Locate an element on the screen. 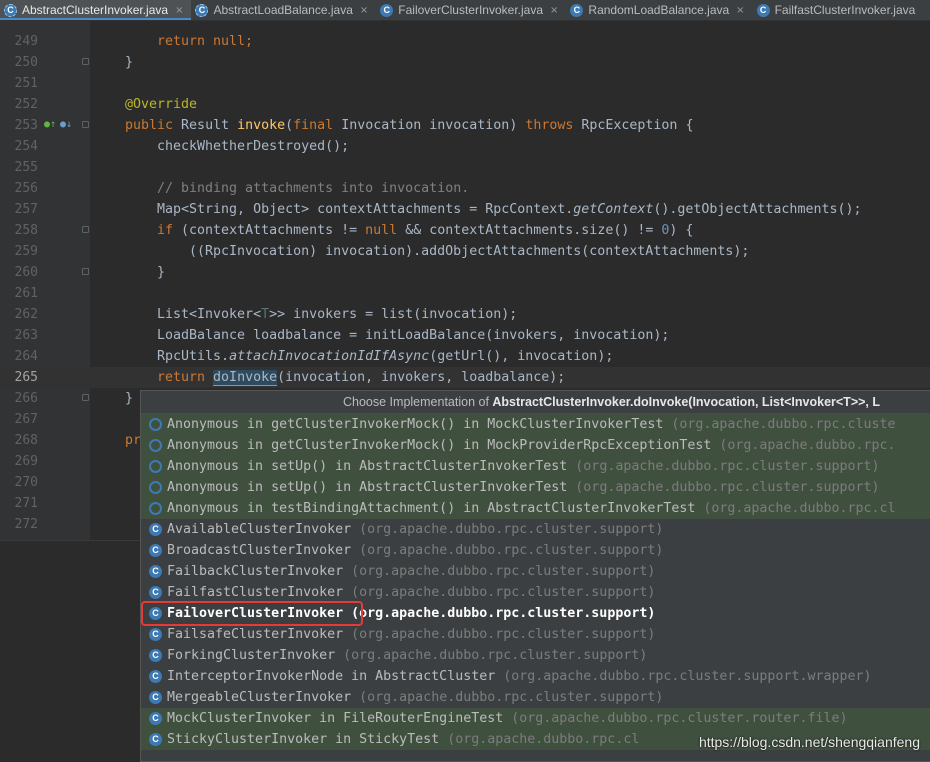 The width and height of the screenshot is (930, 762). line-number: 266 is located at coordinates (26, 398).